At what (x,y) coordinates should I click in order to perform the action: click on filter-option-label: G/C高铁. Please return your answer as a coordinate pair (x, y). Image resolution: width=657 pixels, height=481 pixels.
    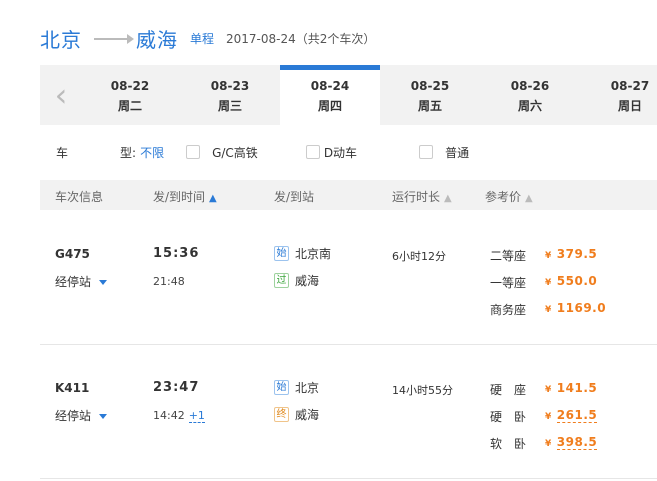
    Looking at the image, I should click on (235, 152).